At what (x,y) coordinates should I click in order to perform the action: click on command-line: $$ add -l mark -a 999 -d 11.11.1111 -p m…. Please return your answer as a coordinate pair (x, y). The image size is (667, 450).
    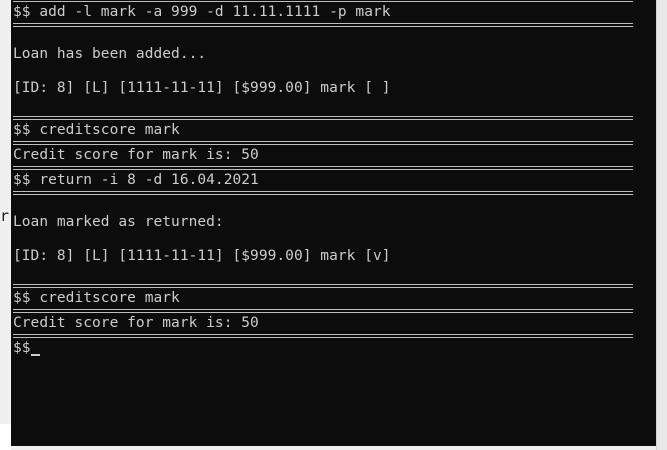
    Looking at the image, I should click on (202, 12).